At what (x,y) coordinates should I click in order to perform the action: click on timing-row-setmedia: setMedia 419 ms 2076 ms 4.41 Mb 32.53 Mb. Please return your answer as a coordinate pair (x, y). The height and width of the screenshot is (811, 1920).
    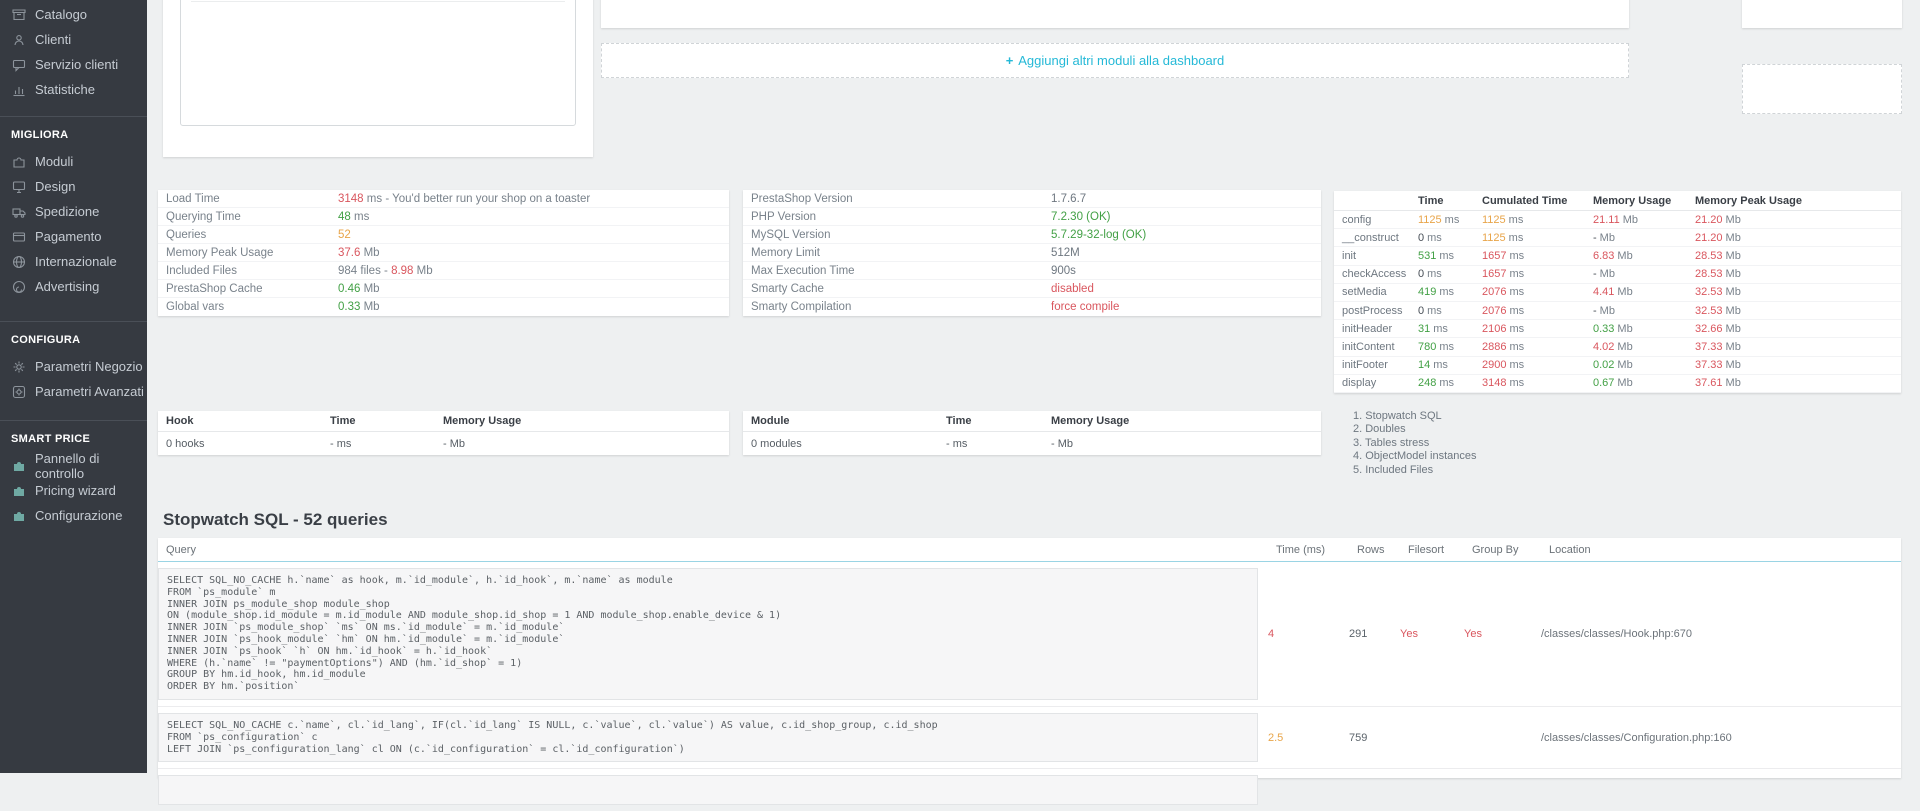
    Looking at the image, I should click on (1617, 293).